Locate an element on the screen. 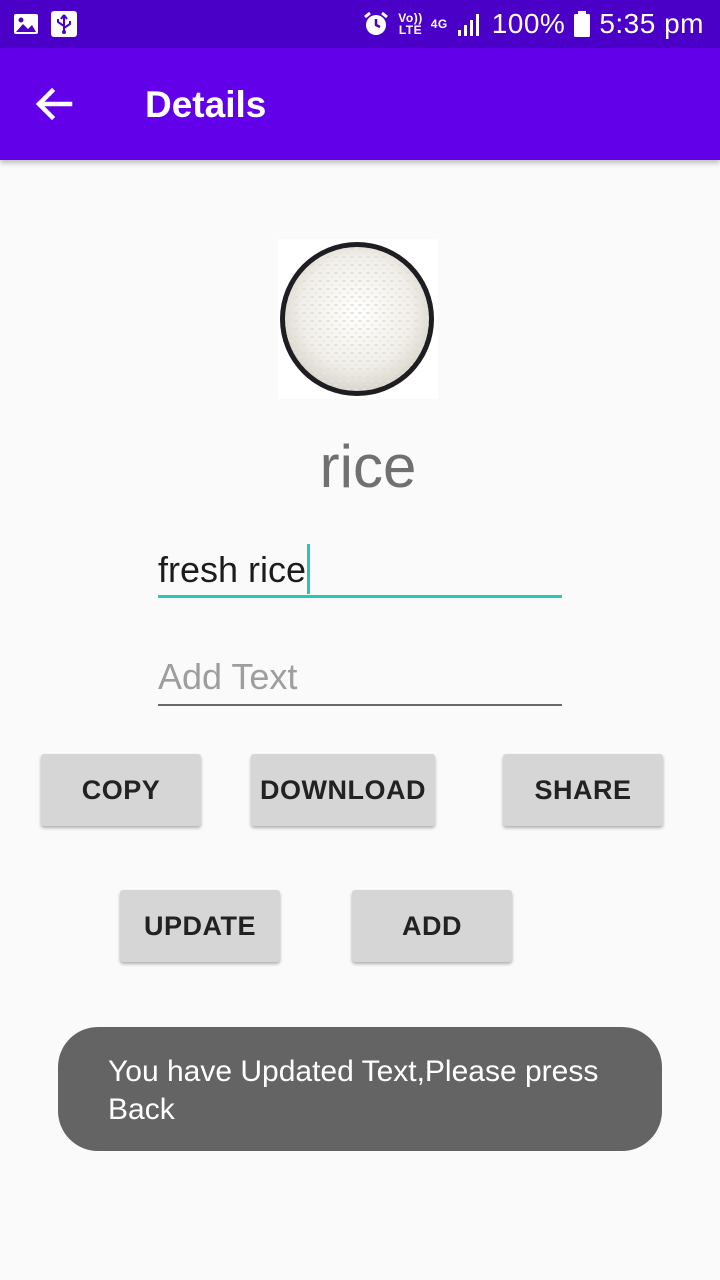 Image resolution: width=720 pixels, height=1280 pixels. page-title: Details is located at coordinates (206, 104).